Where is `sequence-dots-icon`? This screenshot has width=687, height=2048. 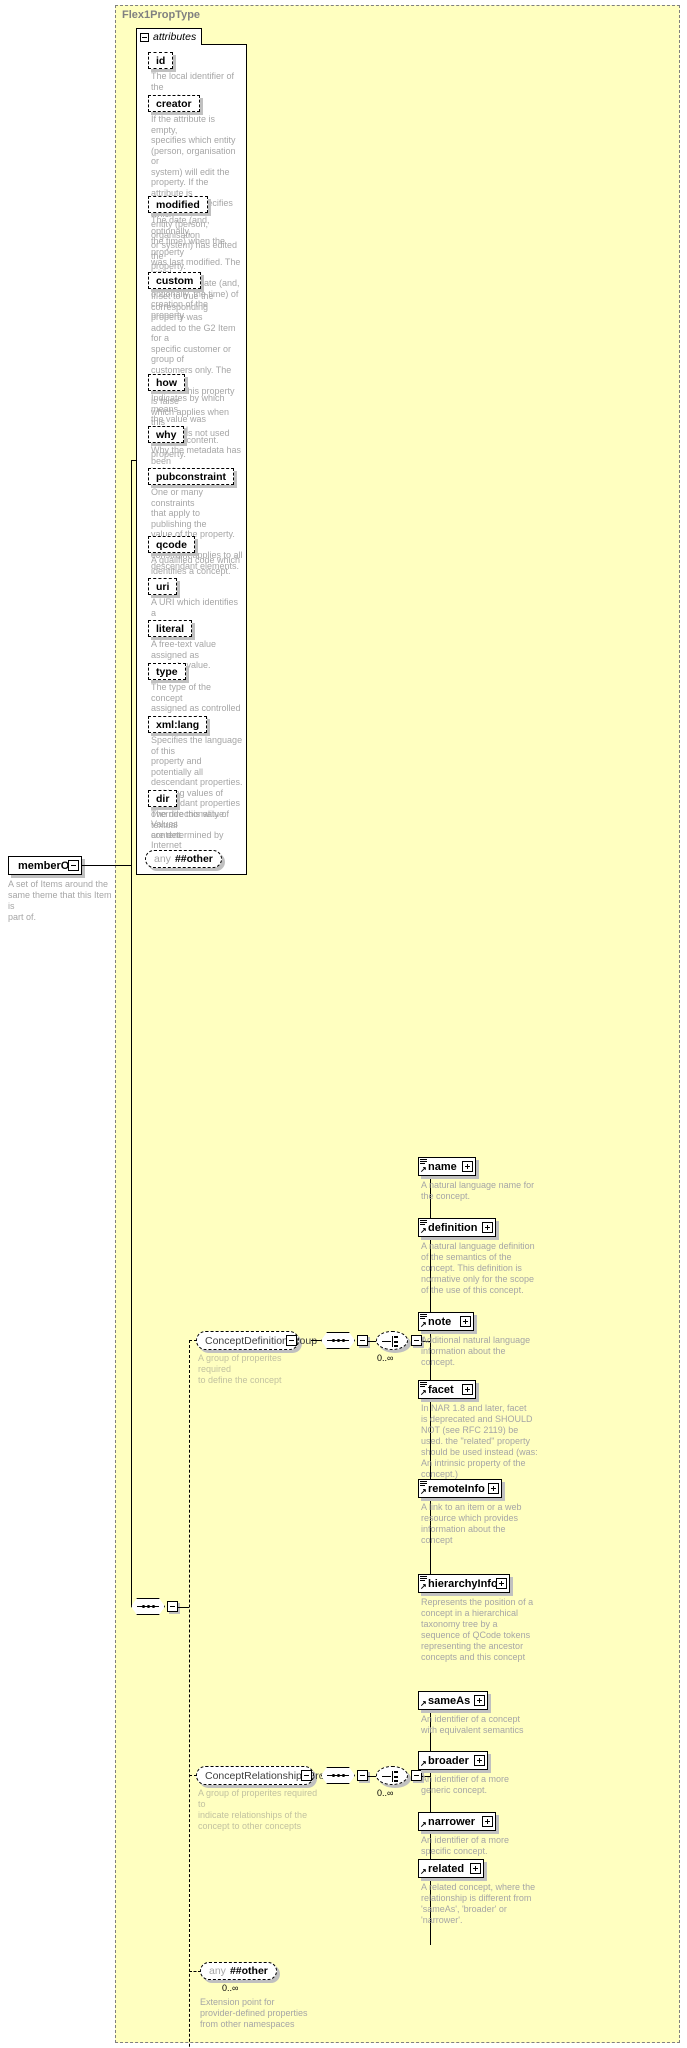 sequence-dots-icon is located at coordinates (148, 1606).